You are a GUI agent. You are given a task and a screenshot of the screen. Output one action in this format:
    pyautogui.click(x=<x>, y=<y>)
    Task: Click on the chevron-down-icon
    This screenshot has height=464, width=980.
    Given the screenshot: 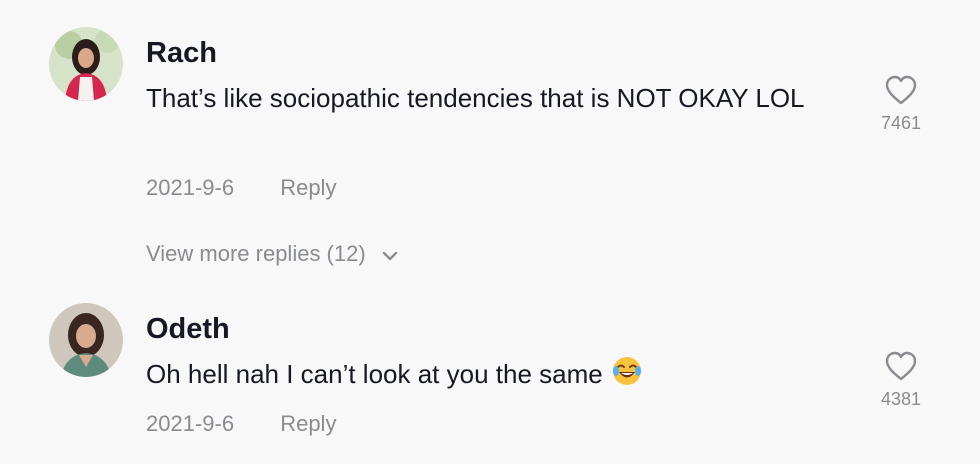 What is the action you would take?
    pyautogui.click(x=390, y=255)
    